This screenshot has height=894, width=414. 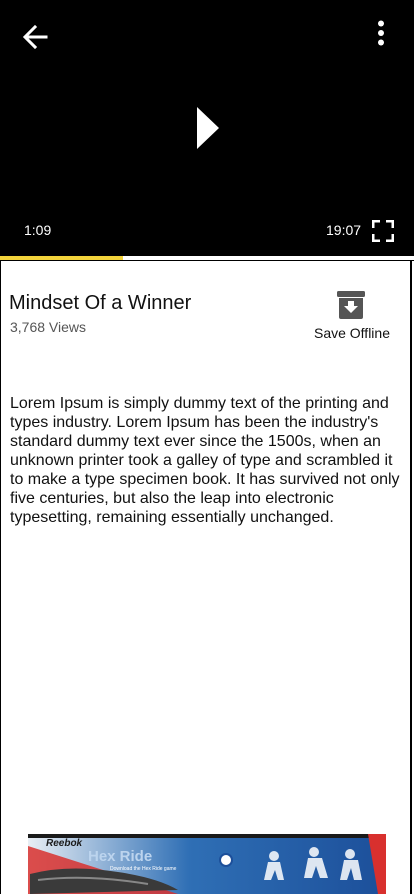 I want to click on more-options-button, so click(x=381, y=33).